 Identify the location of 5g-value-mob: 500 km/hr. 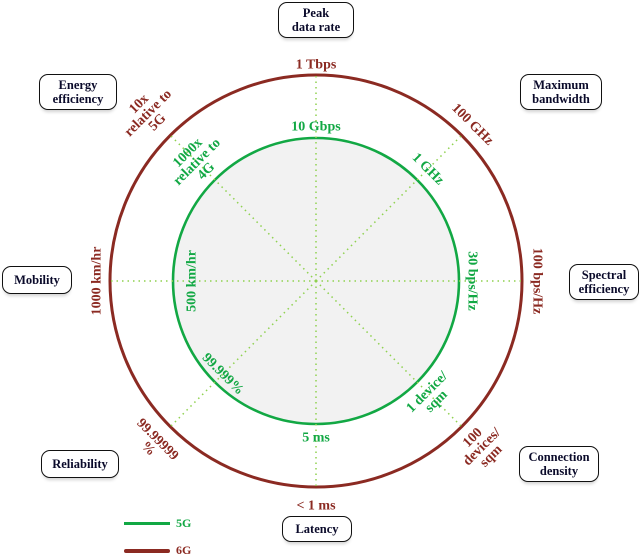
(192, 281).